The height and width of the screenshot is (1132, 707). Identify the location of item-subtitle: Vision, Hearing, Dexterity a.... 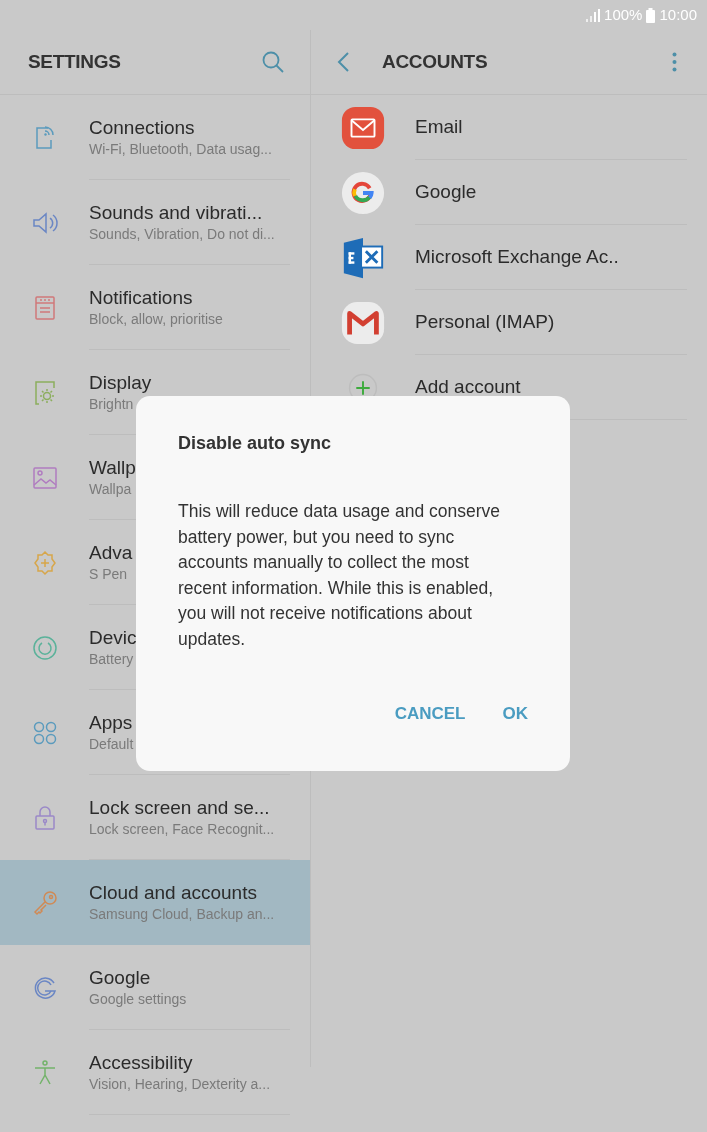
(180, 1084).